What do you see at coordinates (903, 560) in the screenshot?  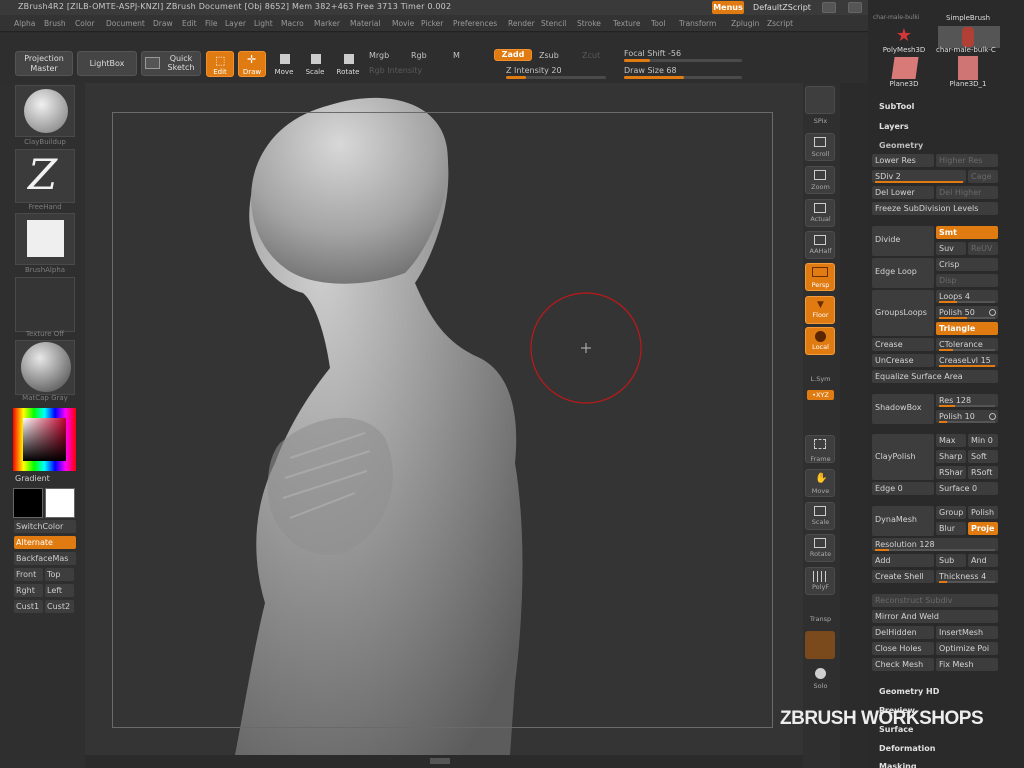 I see `add-button: Add` at bounding box center [903, 560].